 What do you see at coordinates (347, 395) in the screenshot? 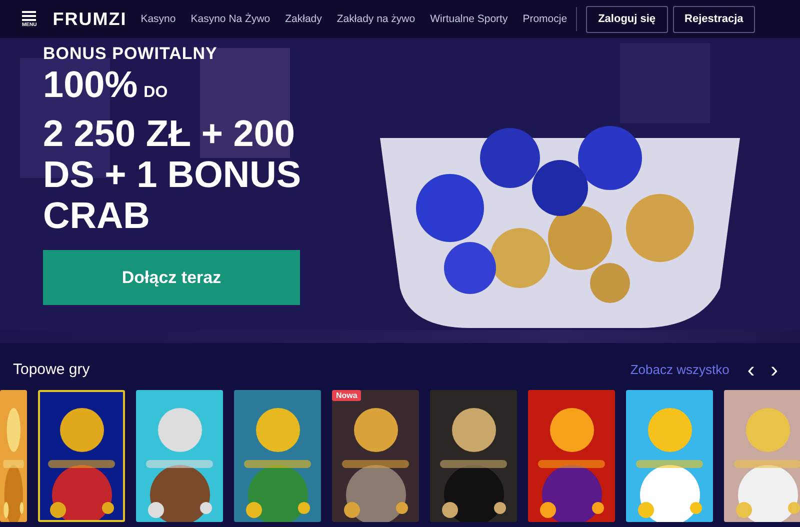
I see `new-badge: Nowa` at bounding box center [347, 395].